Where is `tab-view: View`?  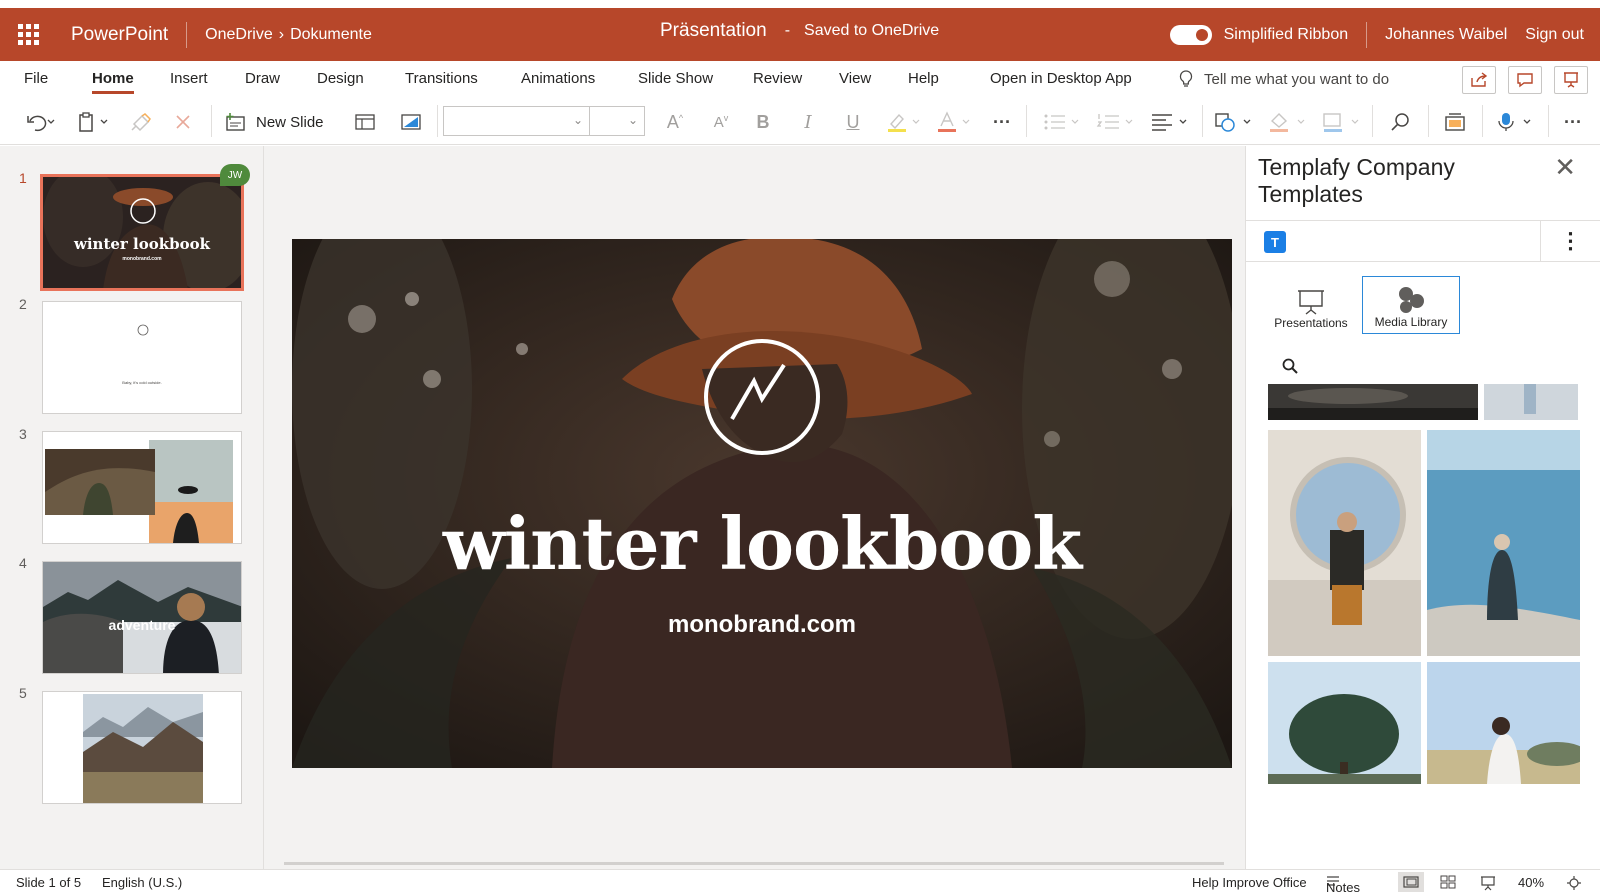 tab-view: View is located at coordinates (855, 79).